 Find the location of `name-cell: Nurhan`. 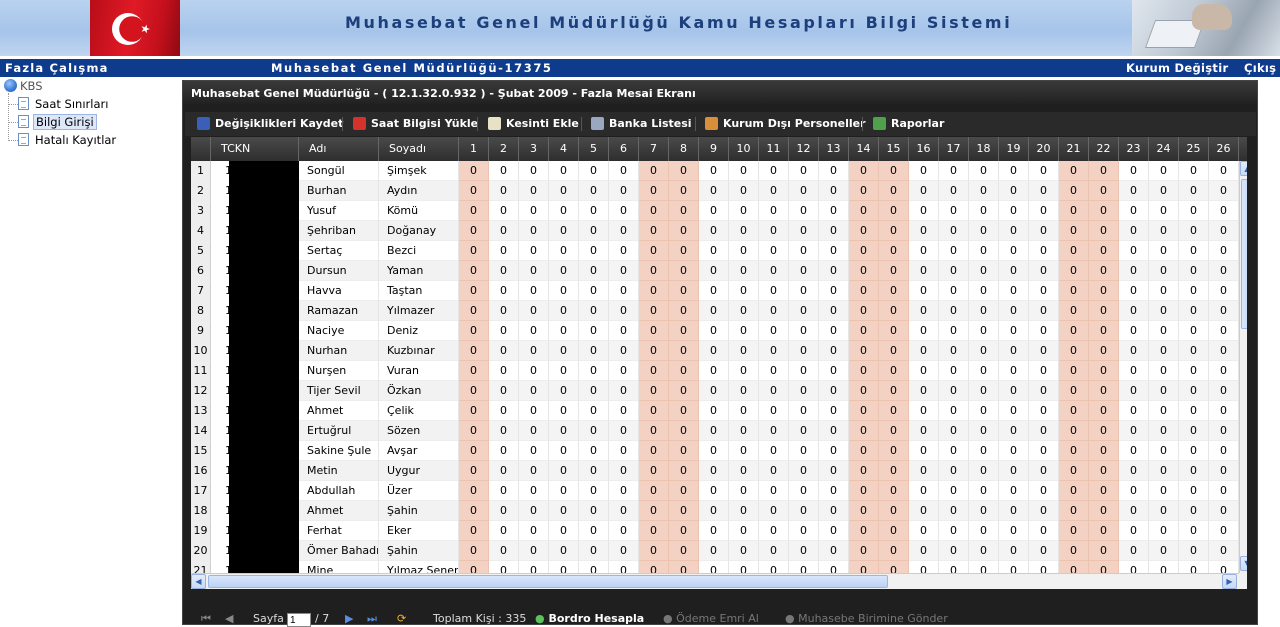

name-cell: Nurhan is located at coordinates (339, 351).